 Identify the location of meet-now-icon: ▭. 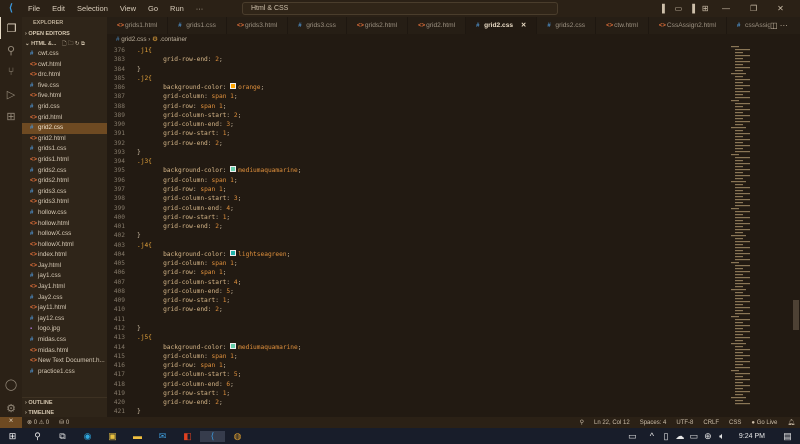
(632, 436).